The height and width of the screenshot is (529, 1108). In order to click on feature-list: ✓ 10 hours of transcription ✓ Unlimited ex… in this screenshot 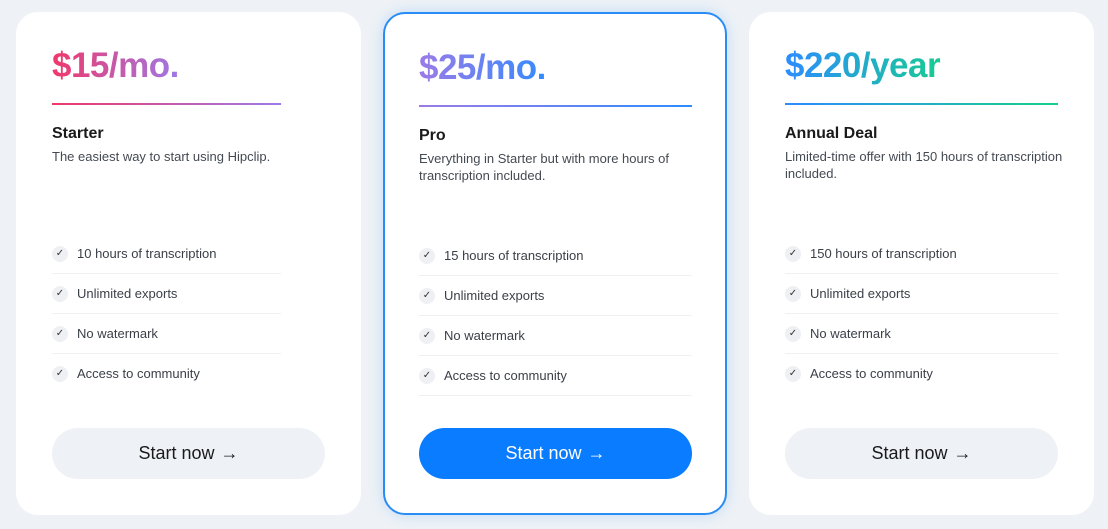, I will do `click(166, 314)`.